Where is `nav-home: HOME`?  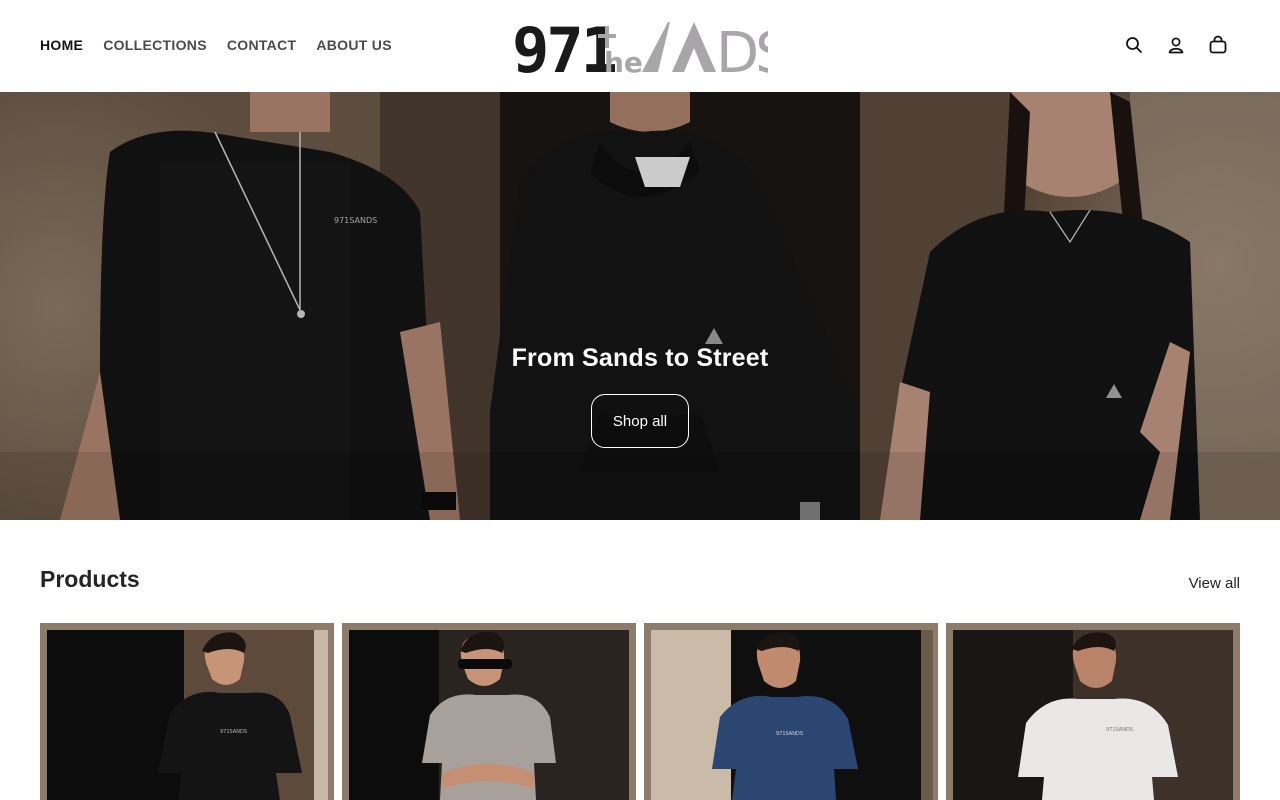
nav-home: HOME is located at coordinates (61, 45).